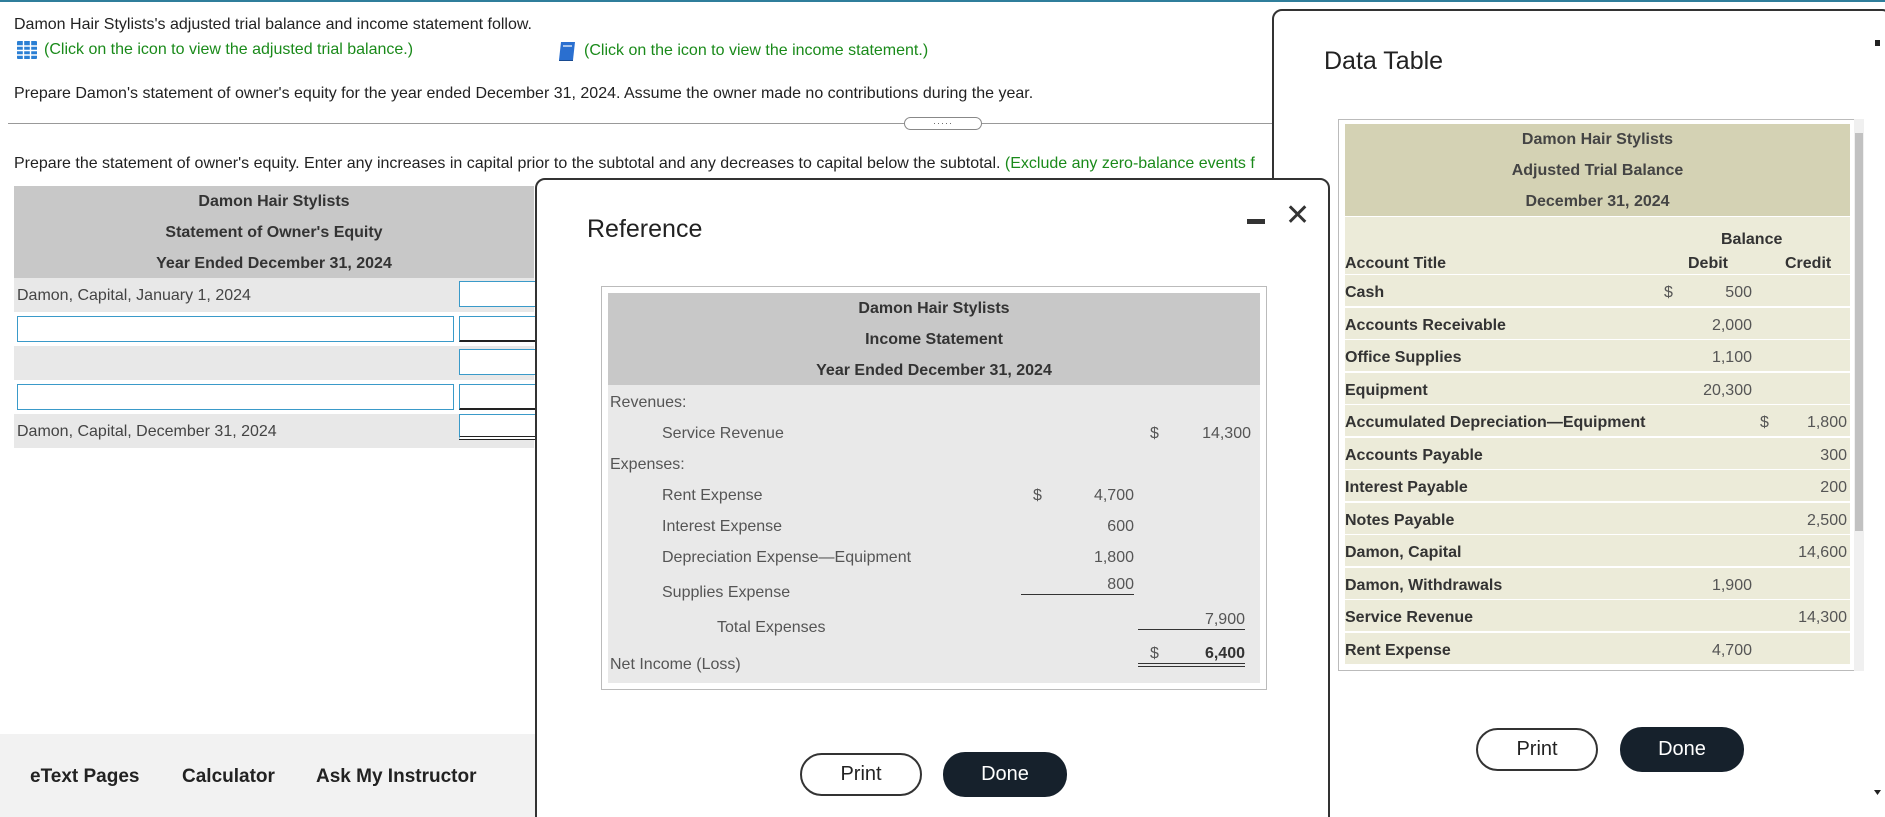  What do you see at coordinates (643, 123) in the screenshot?
I see `section-divider` at bounding box center [643, 123].